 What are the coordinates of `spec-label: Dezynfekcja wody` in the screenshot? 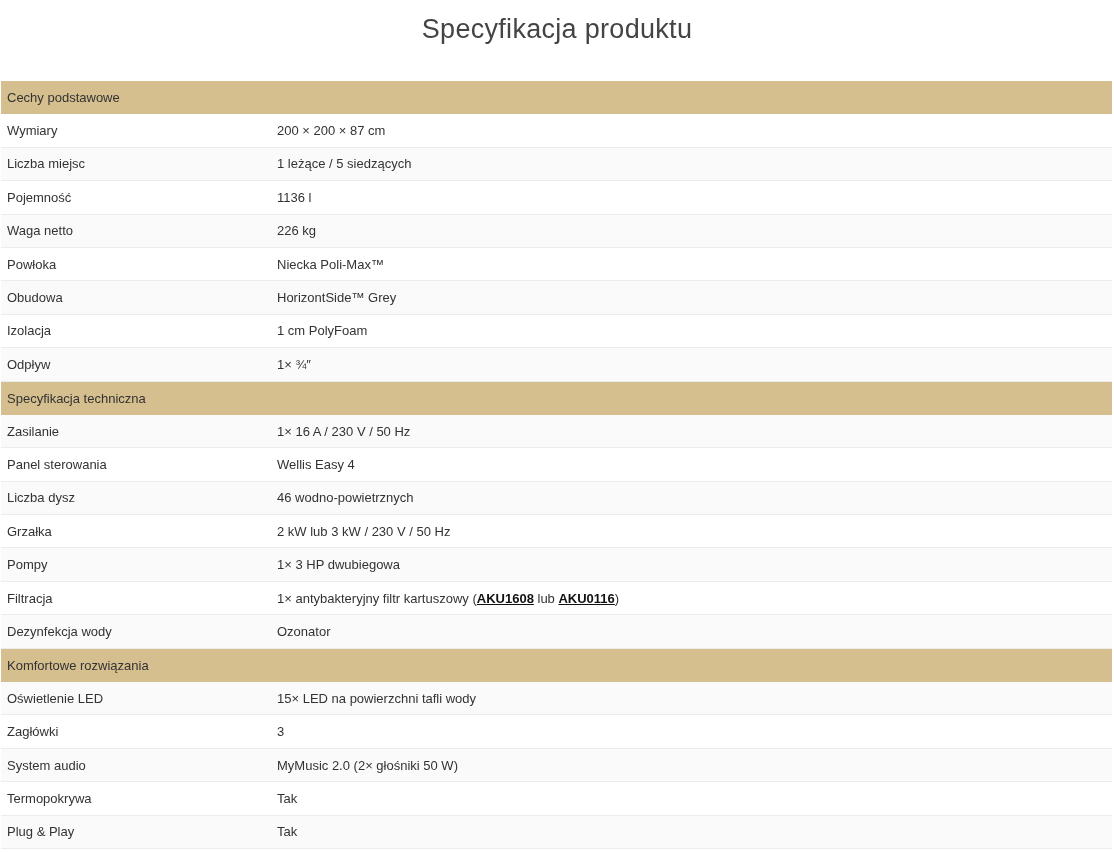 It's located at (59, 631).